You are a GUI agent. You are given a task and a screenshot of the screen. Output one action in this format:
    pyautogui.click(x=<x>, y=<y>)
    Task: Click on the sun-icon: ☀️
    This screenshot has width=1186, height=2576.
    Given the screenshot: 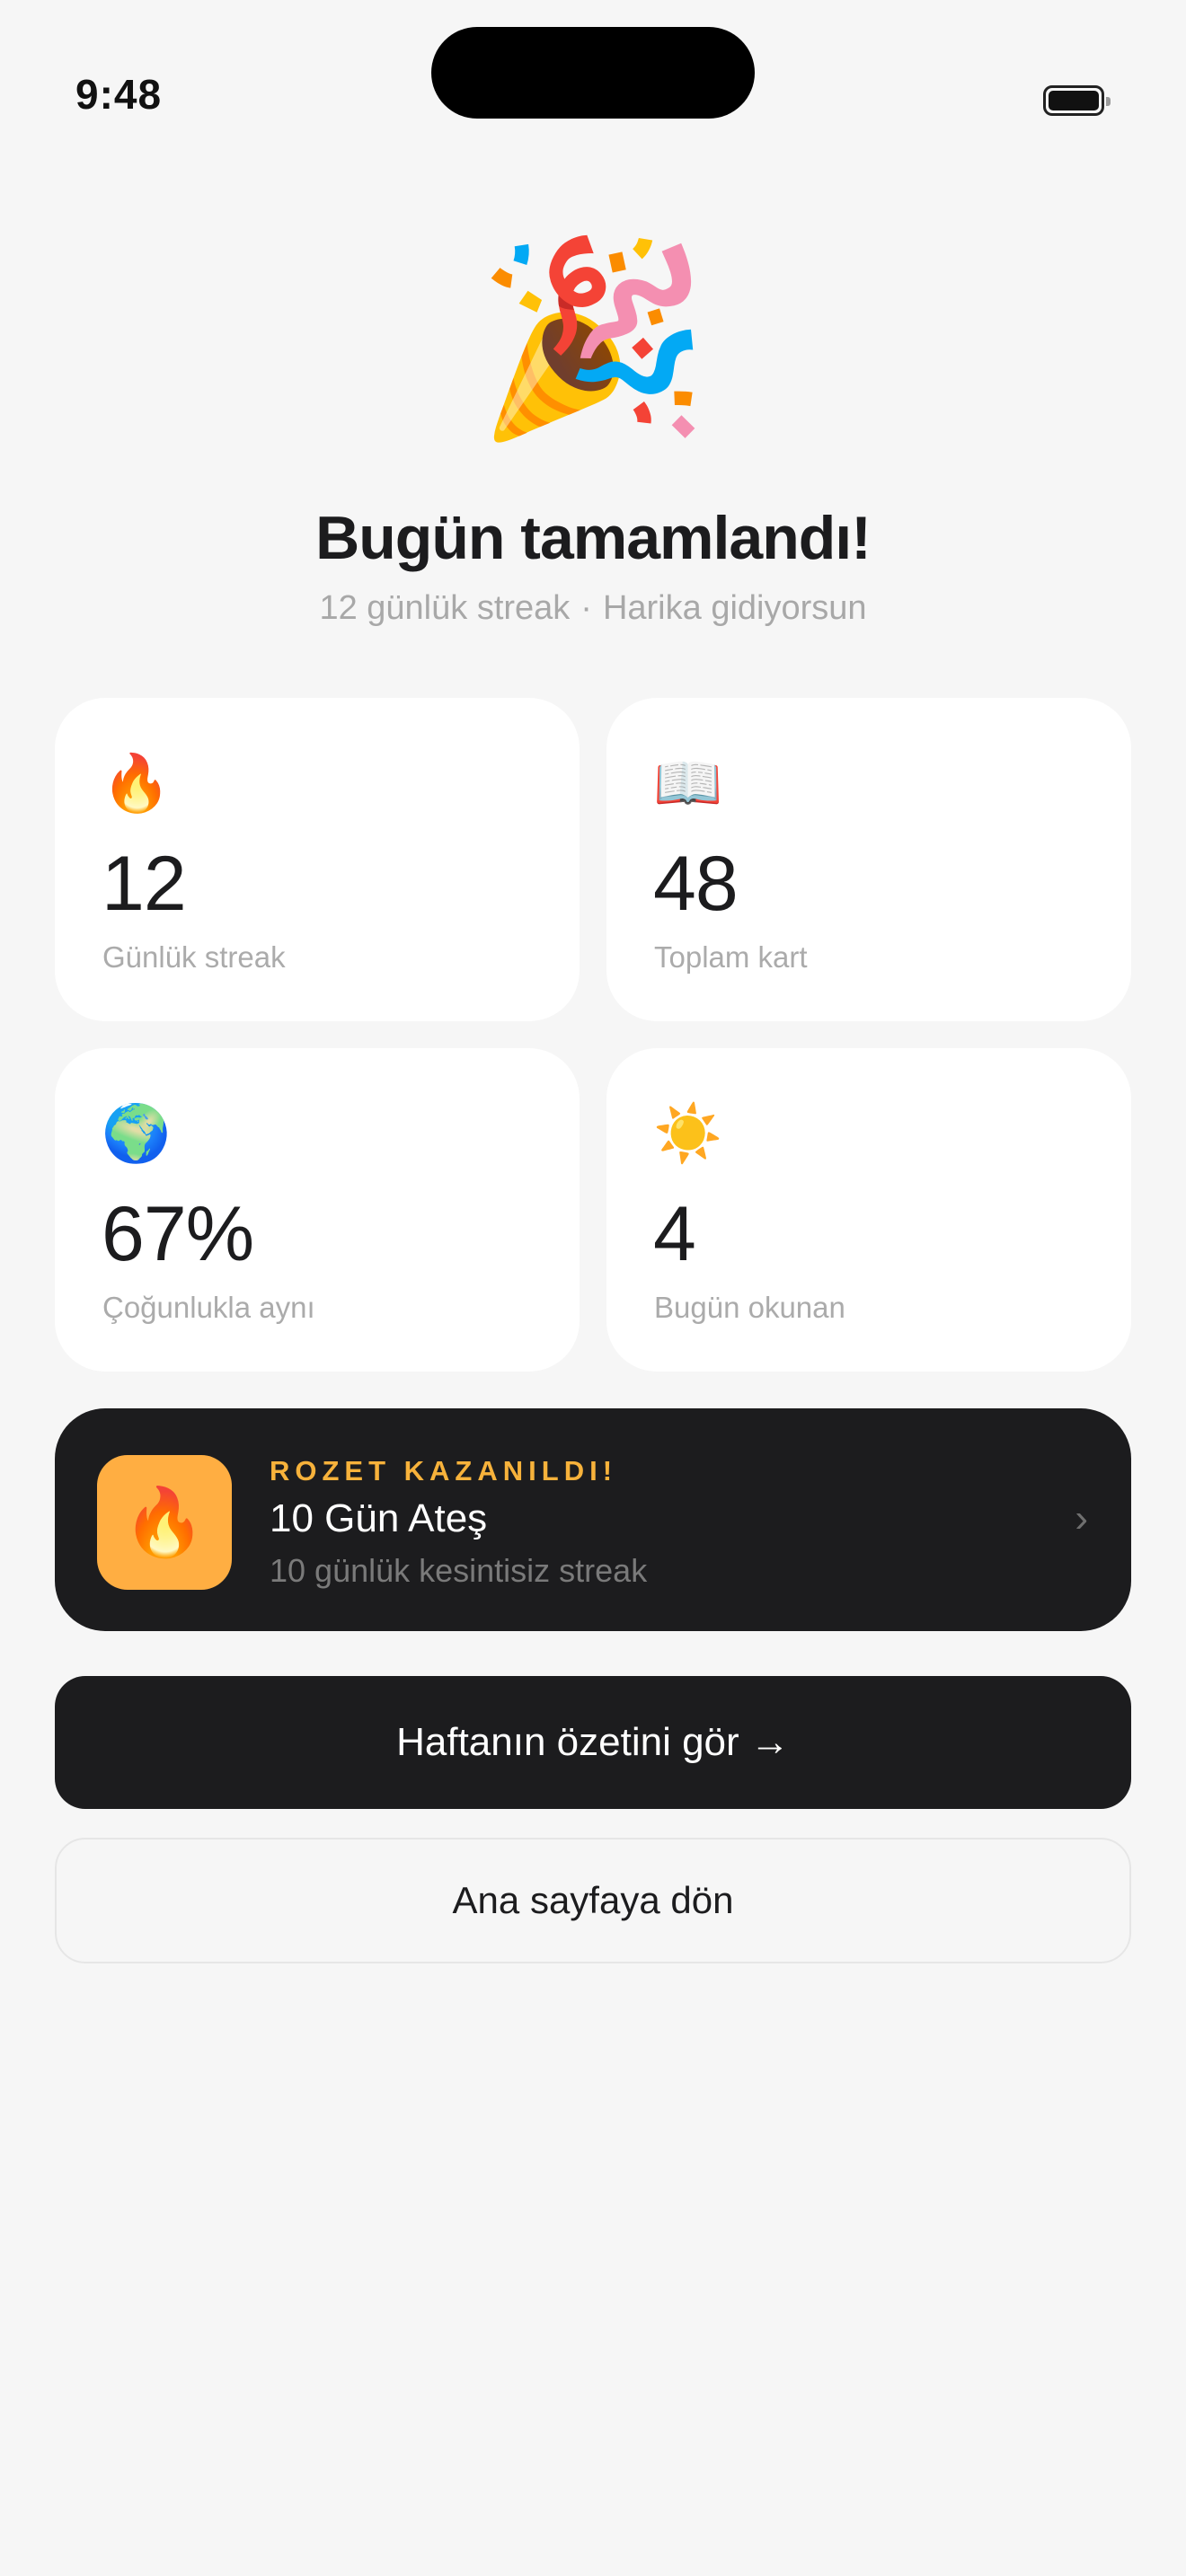 What is the action you would take?
    pyautogui.click(x=688, y=1134)
    